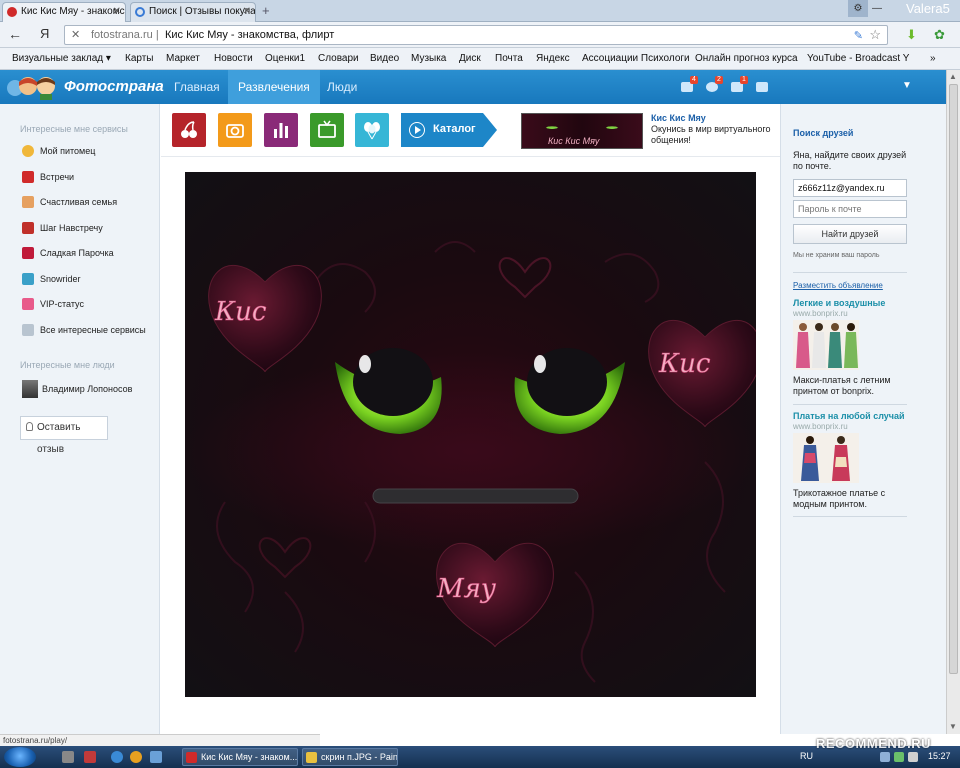 The width and height of the screenshot is (960, 768). What do you see at coordinates (68, 253) in the screenshot?
I see `service-sweet-couple: Сладкая Парочка` at bounding box center [68, 253].